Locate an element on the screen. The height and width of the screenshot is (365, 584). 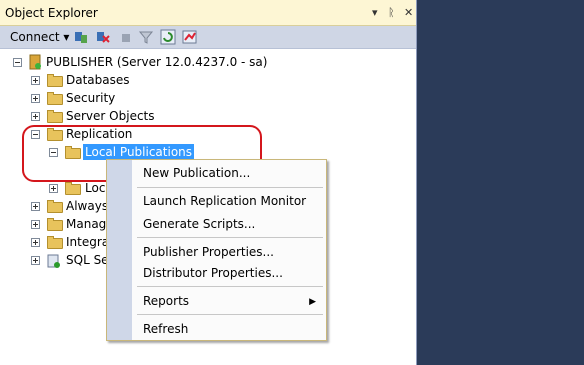
databases-label: Databases is located at coordinates (98, 80).